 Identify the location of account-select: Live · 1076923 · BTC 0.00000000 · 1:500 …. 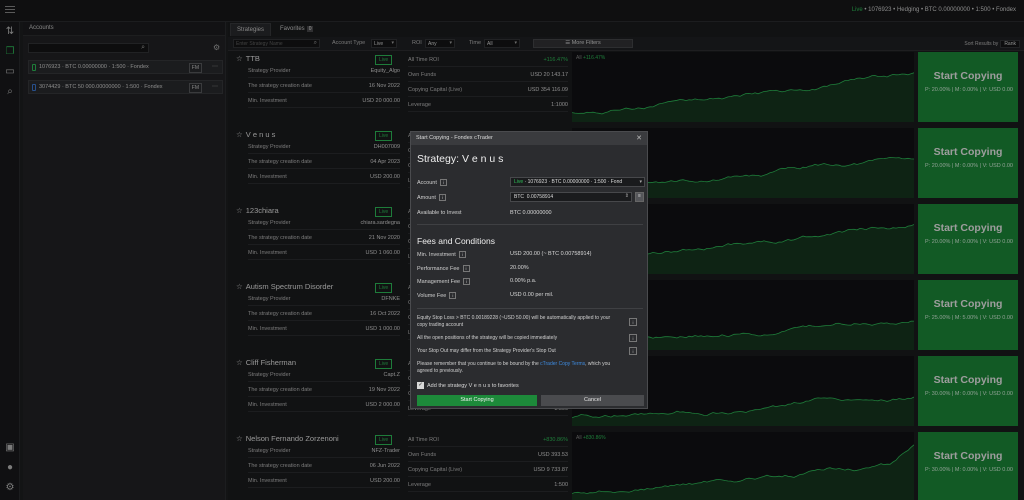
(577, 182).